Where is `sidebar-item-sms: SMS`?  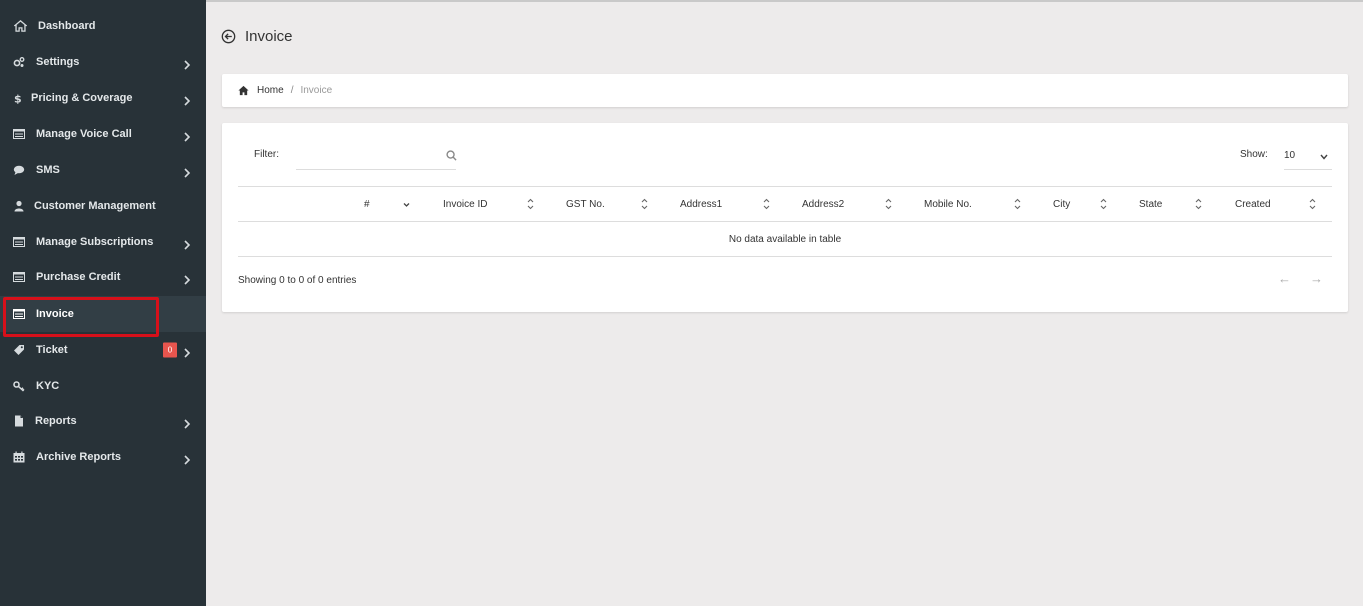
sidebar-item-sms: SMS is located at coordinates (103, 170).